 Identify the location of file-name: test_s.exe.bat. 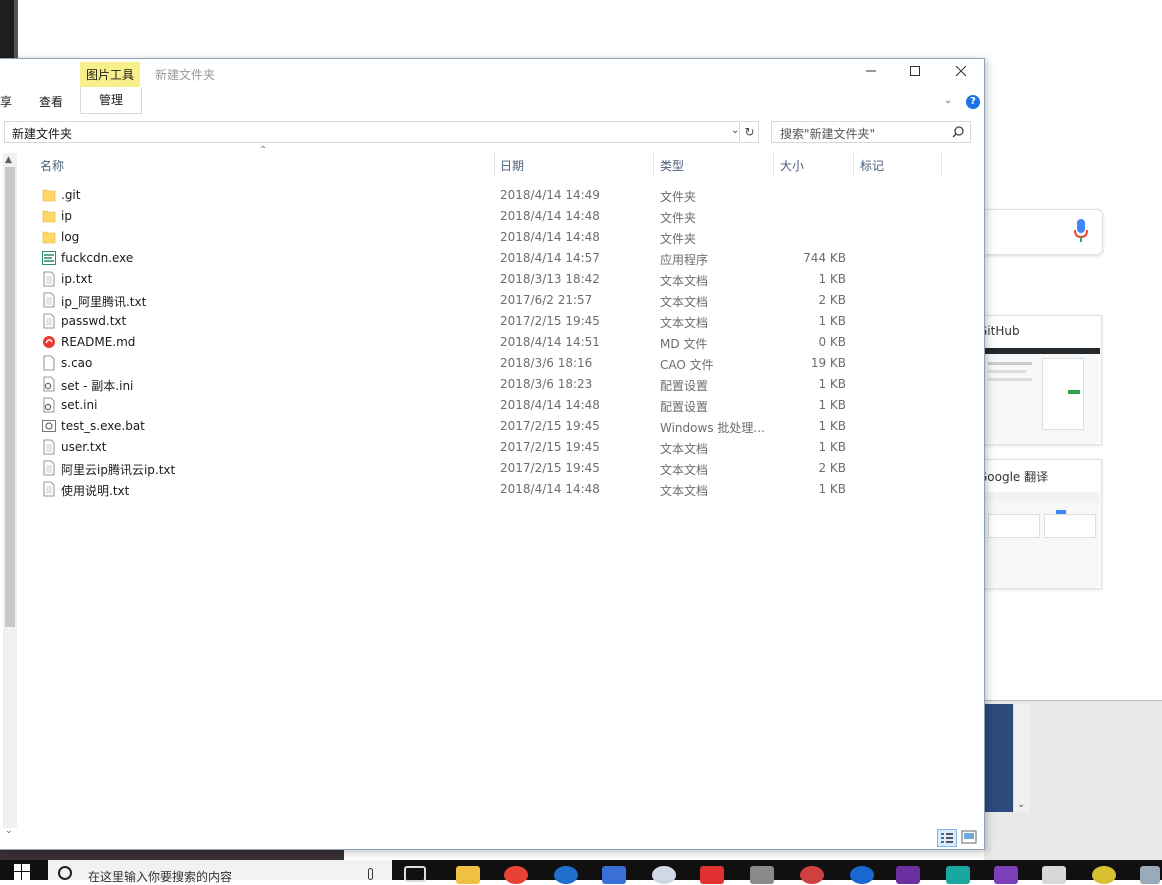
(103, 426).